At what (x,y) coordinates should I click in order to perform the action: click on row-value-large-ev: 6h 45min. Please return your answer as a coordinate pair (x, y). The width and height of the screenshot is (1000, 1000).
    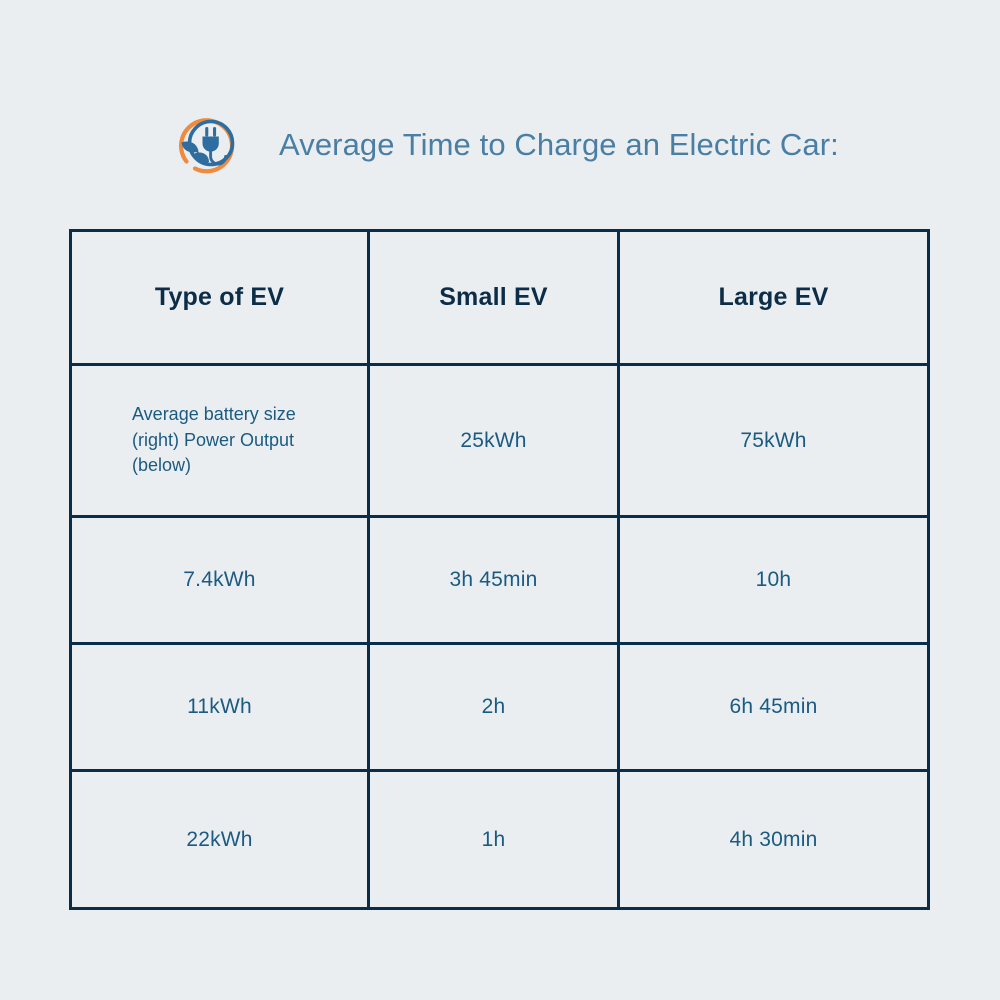
    Looking at the image, I should click on (773, 707).